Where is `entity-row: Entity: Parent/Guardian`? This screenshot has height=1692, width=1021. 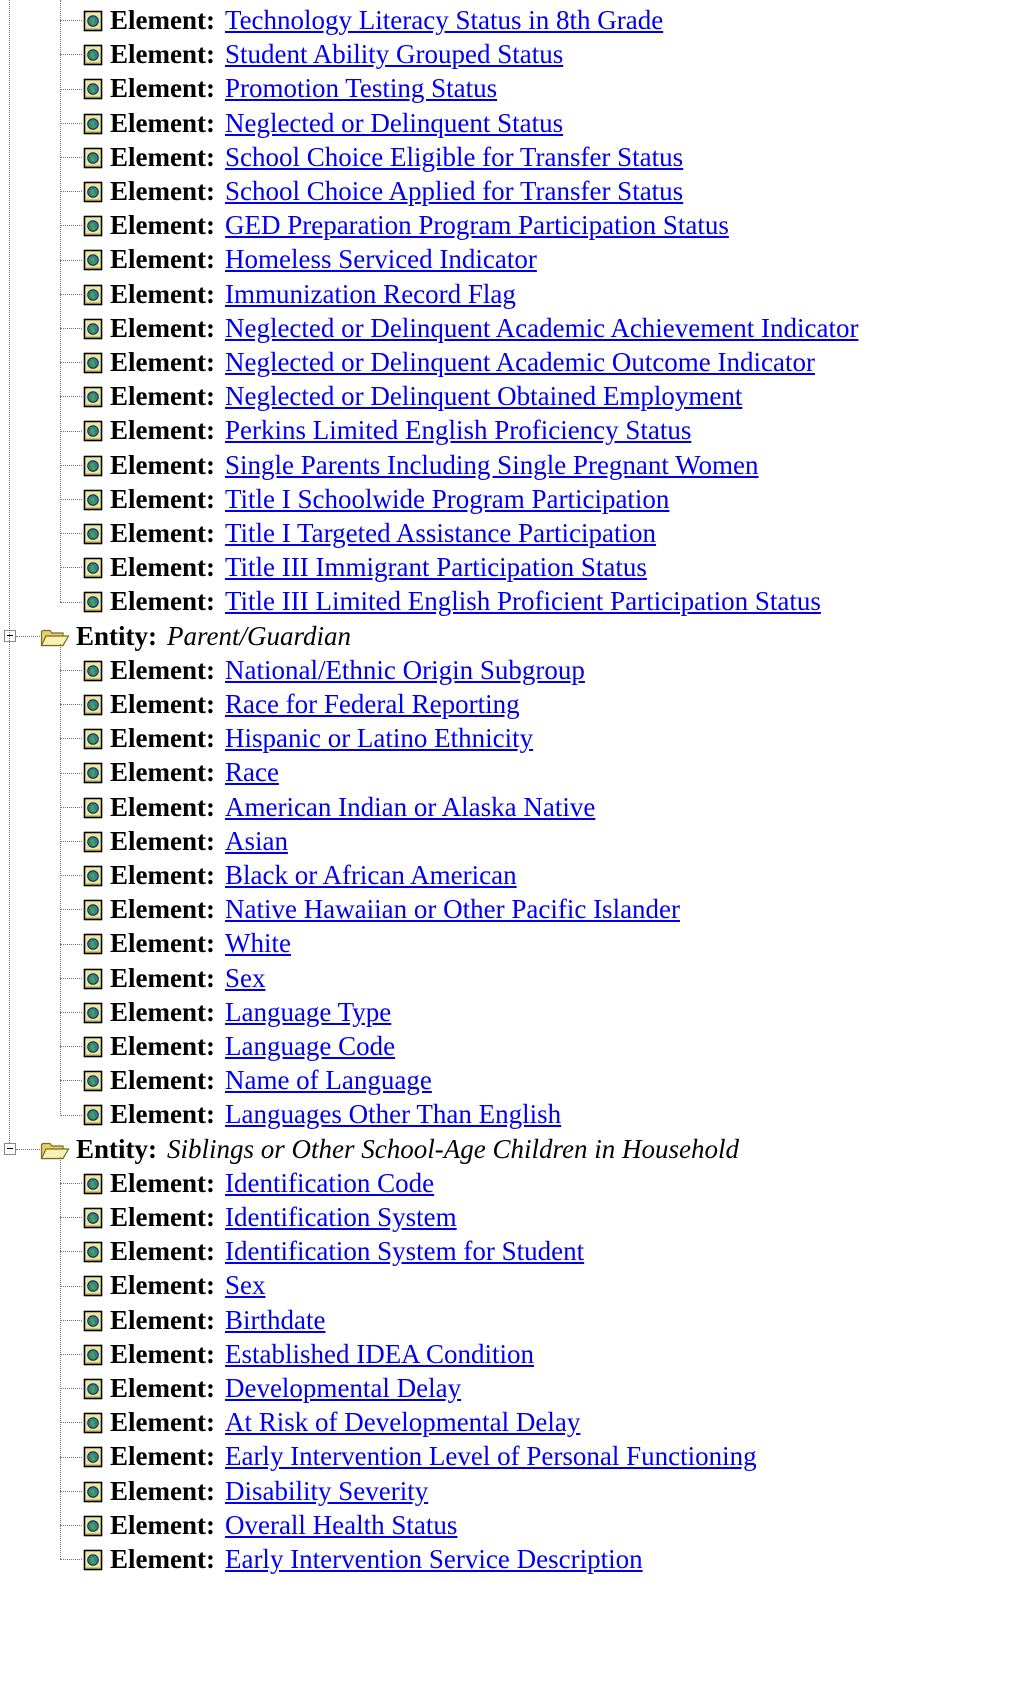
entity-row: Entity: Parent/Guardian is located at coordinates (177, 636).